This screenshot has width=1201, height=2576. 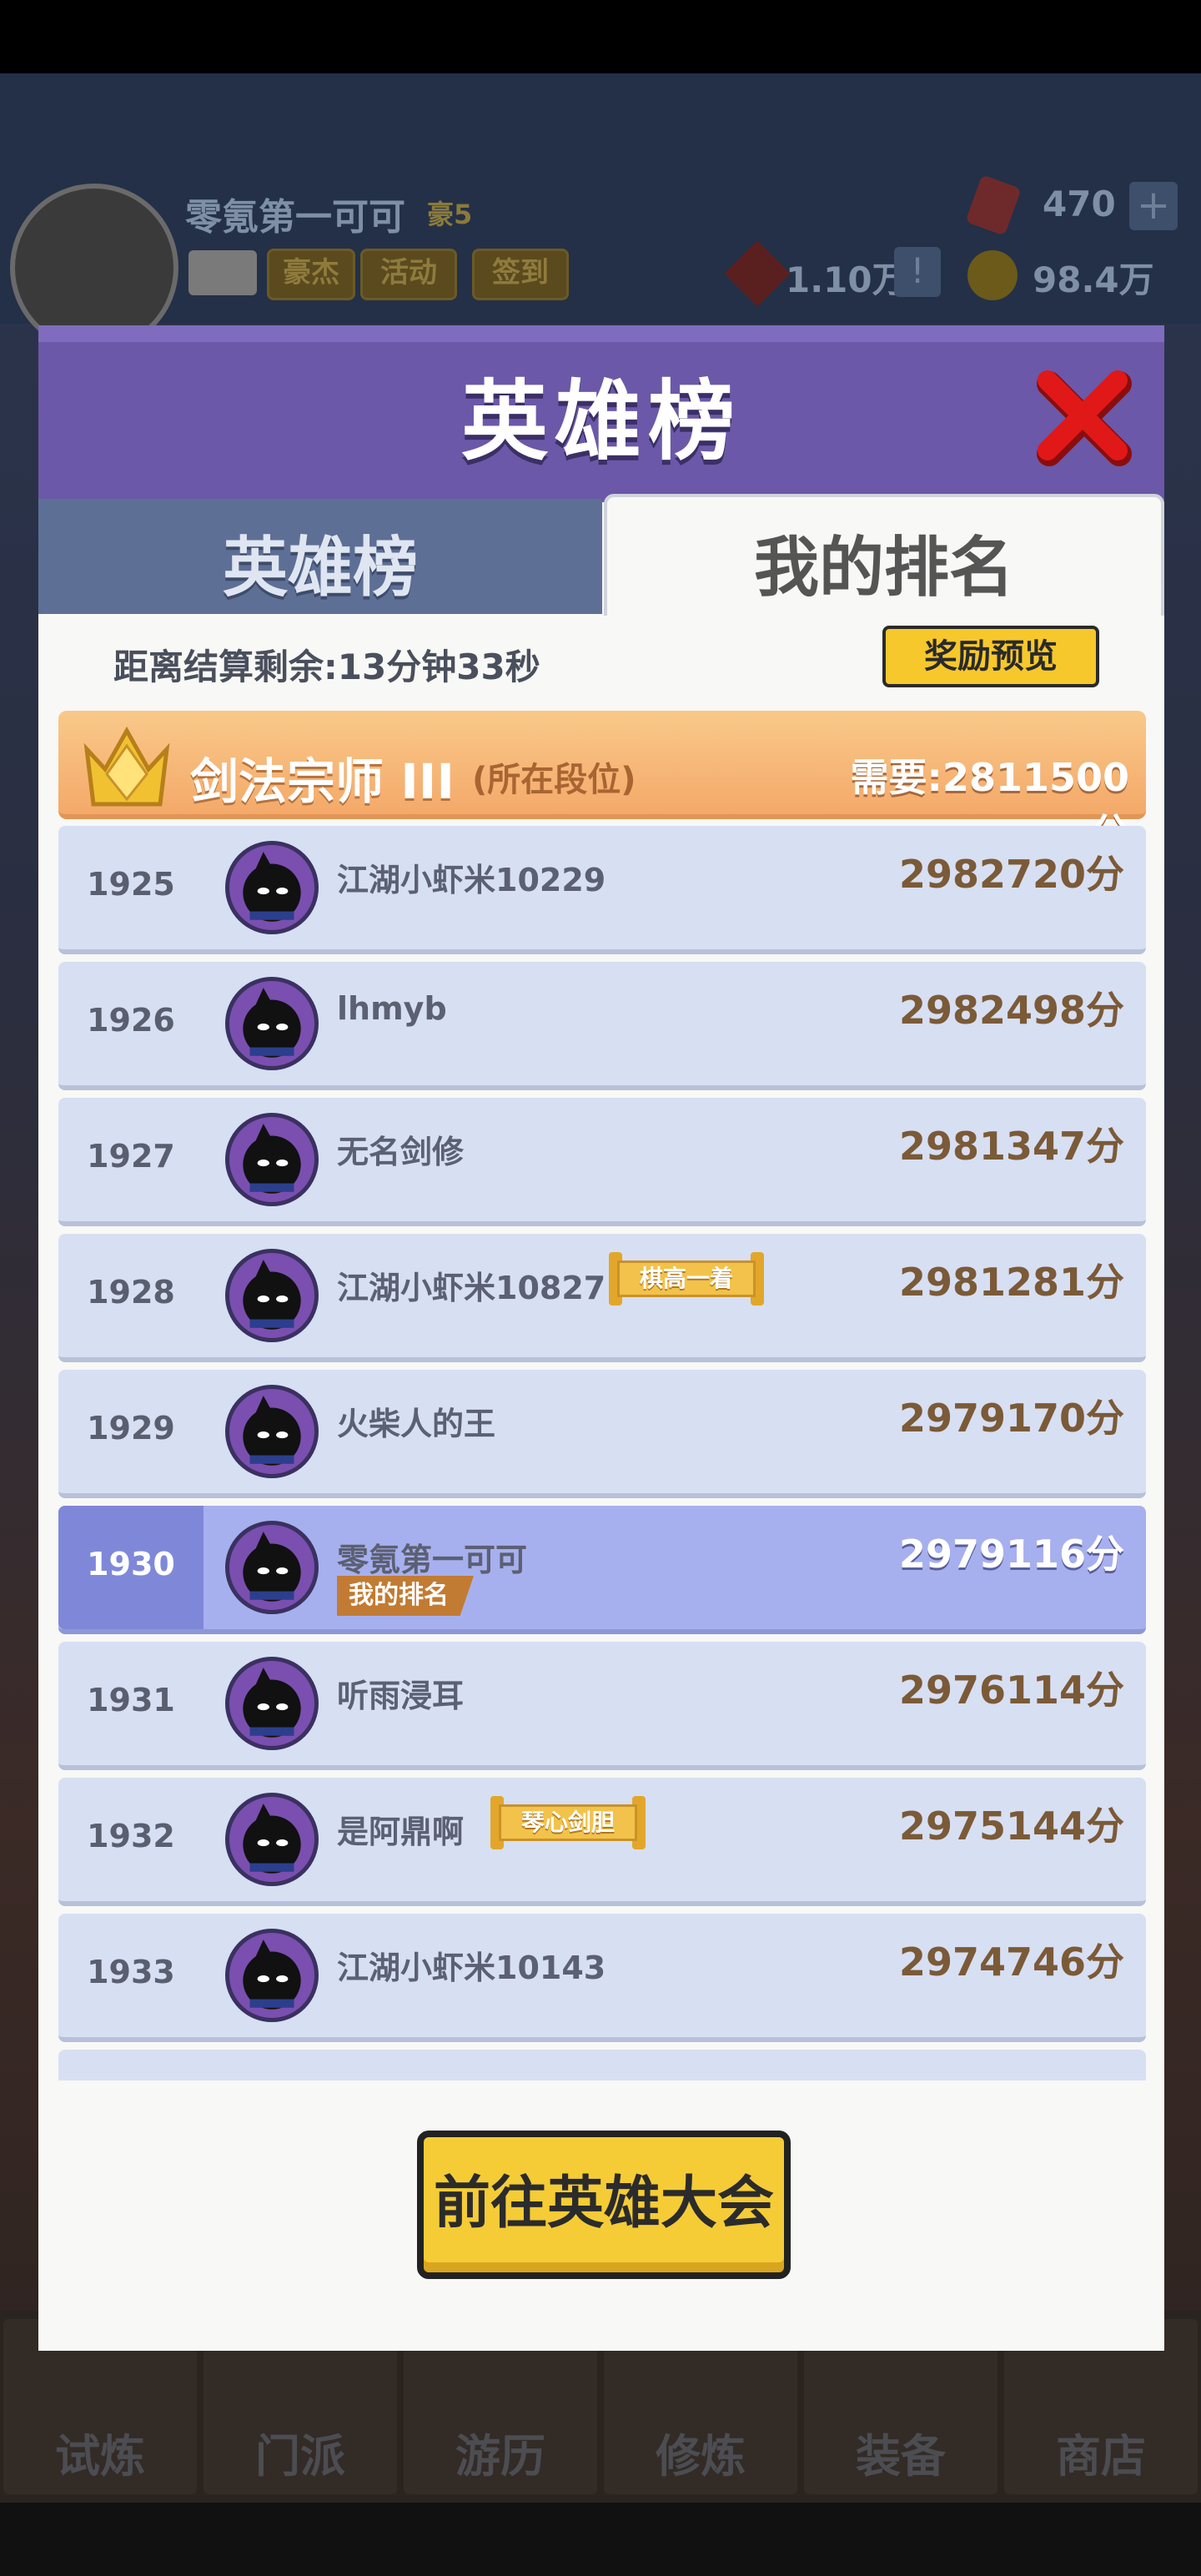 I want to click on rank-number: 1929, so click(x=131, y=1428).